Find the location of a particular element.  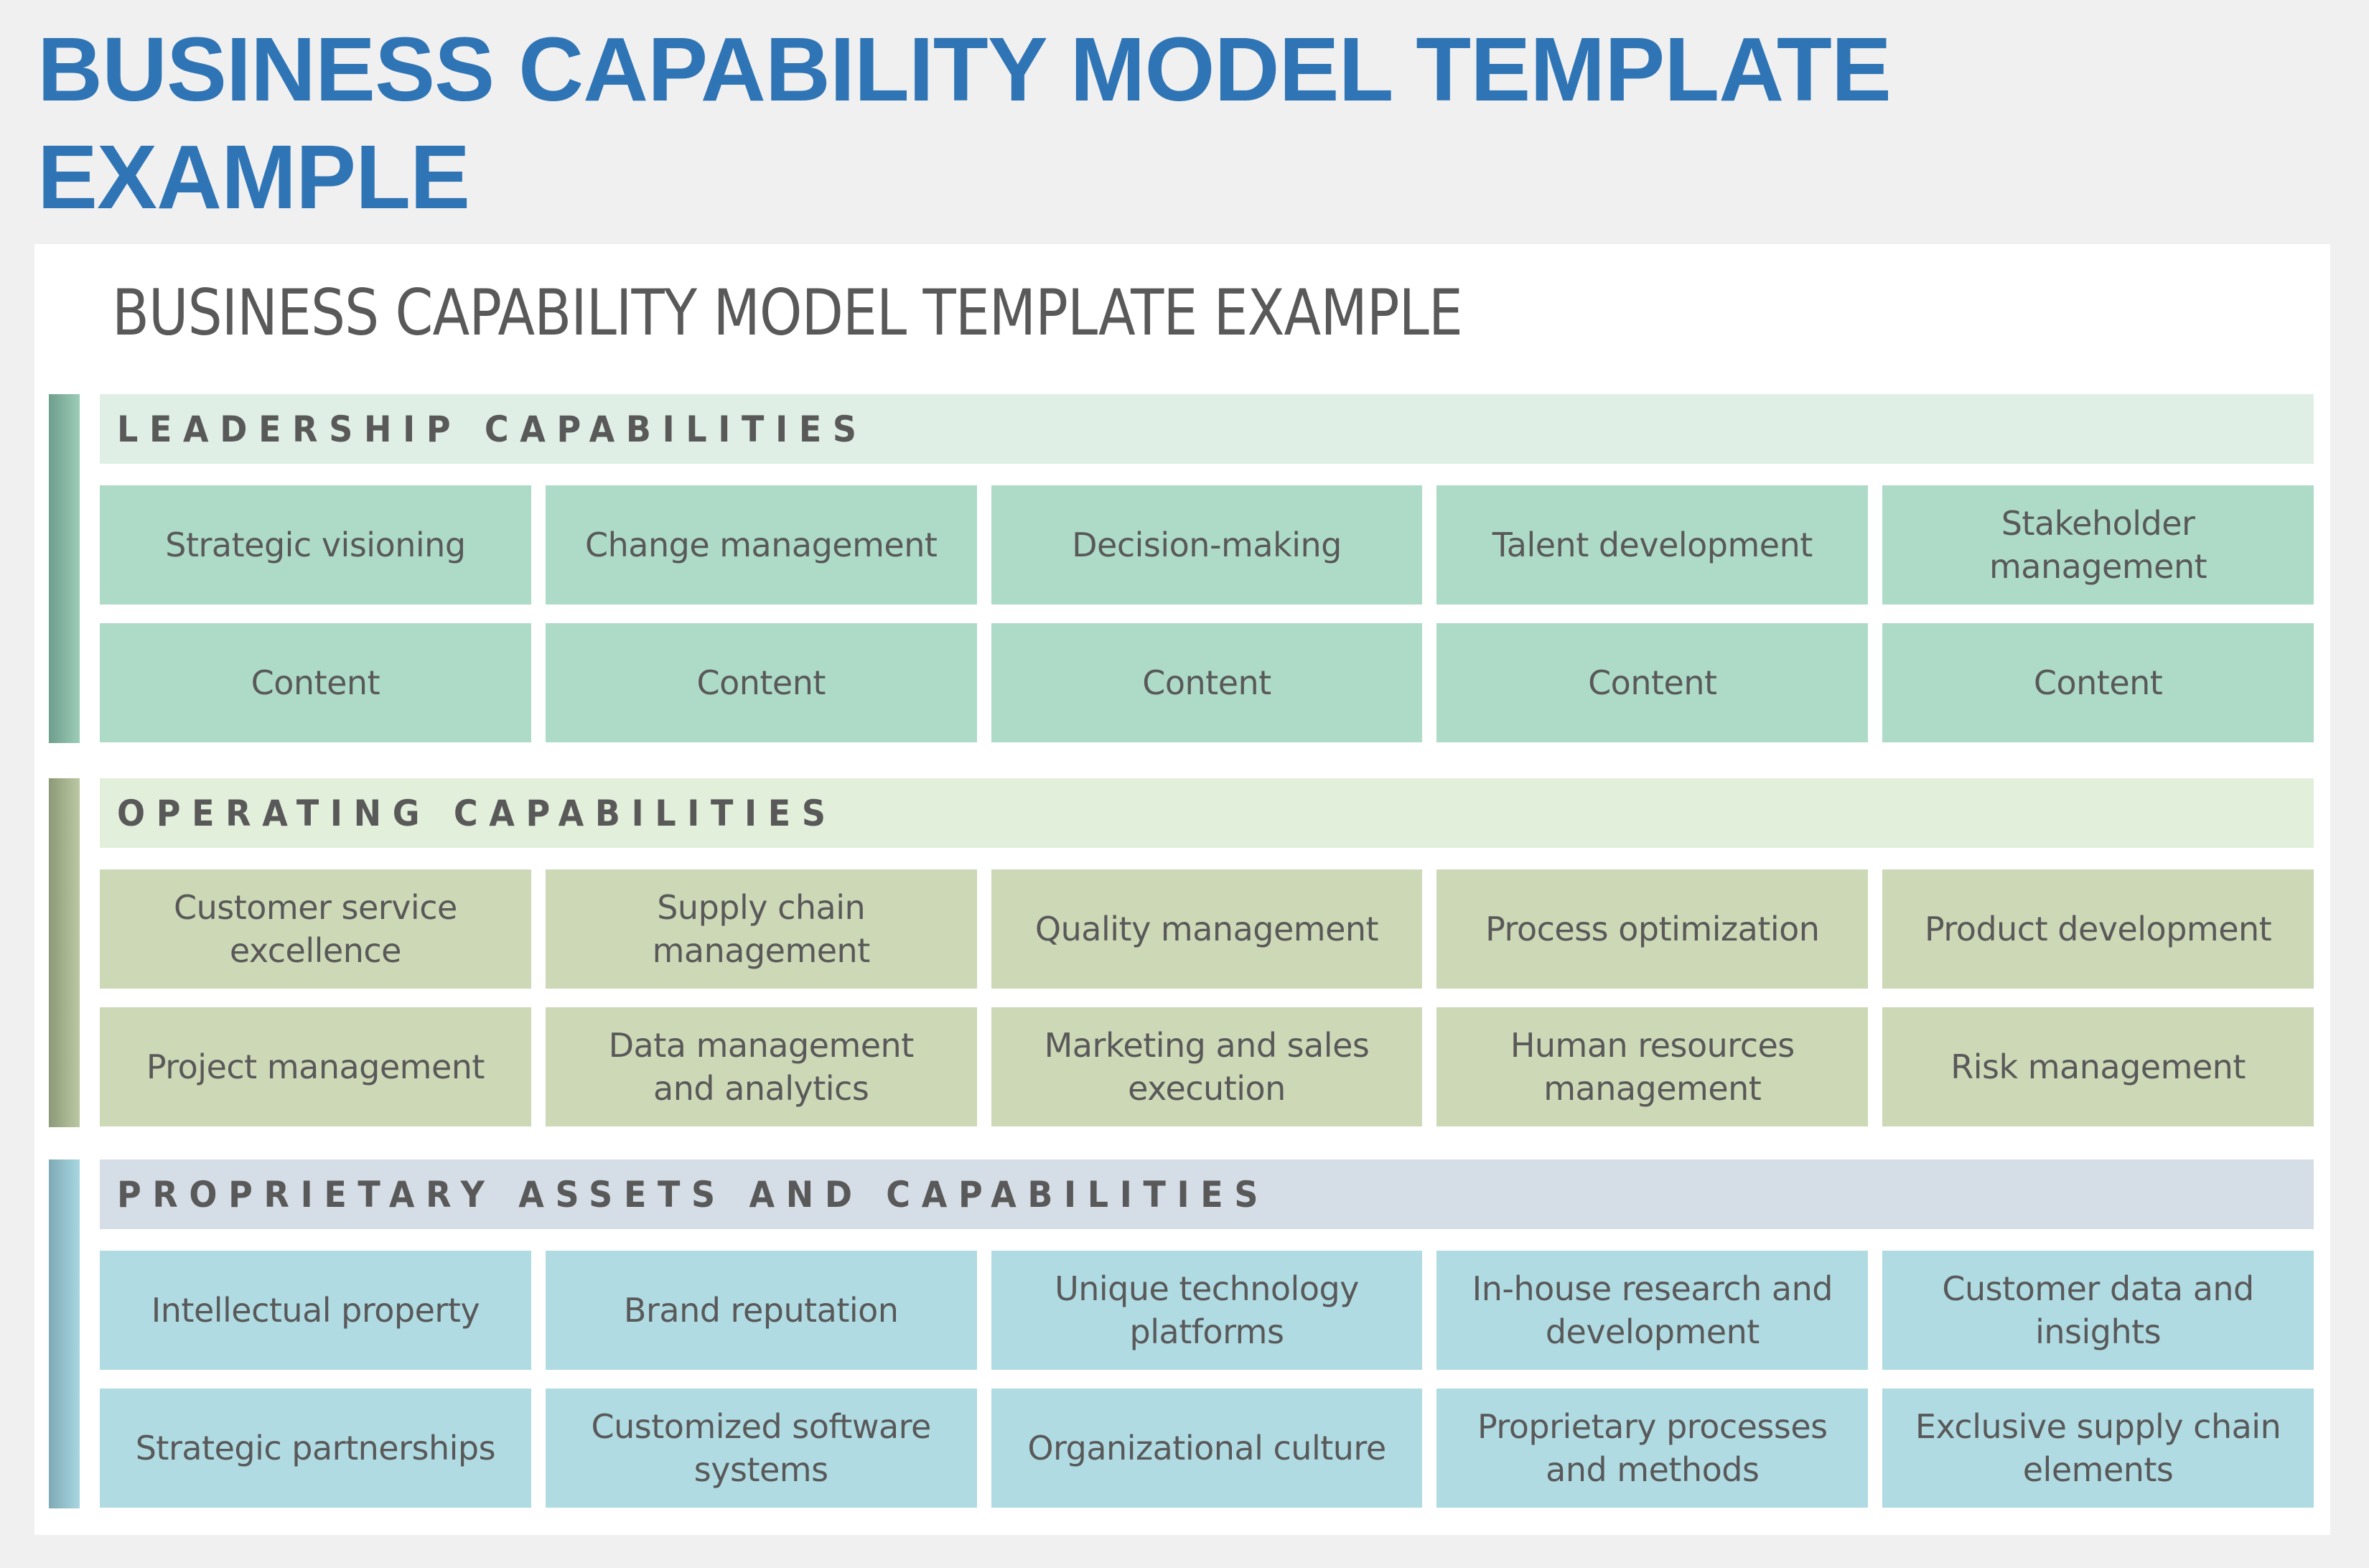

capability-label: Customized software systems is located at coordinates (761, 1448).